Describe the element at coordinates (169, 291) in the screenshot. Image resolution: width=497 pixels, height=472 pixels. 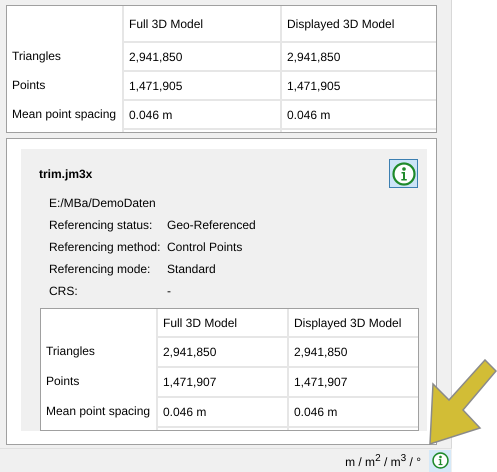
I see `property-value: -` at that location.